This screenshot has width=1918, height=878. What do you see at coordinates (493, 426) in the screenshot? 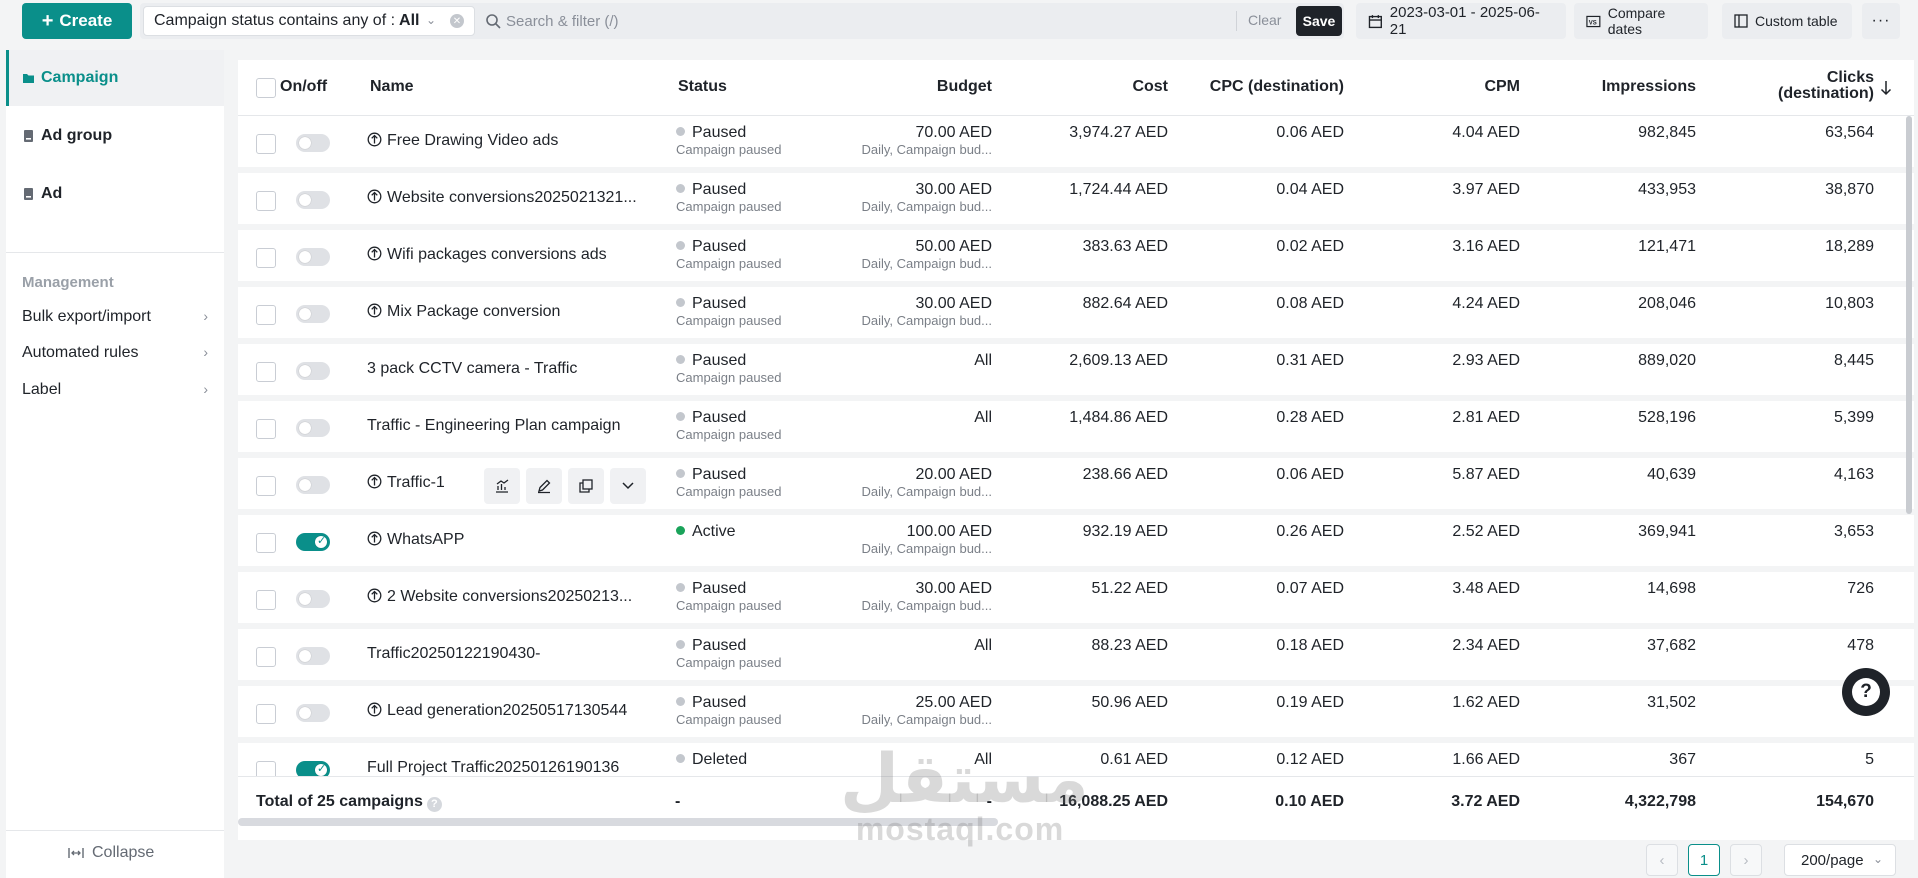
I see `campaign-name: Traffic - Engineering Plan campaign` at bounding box center [493, 426].